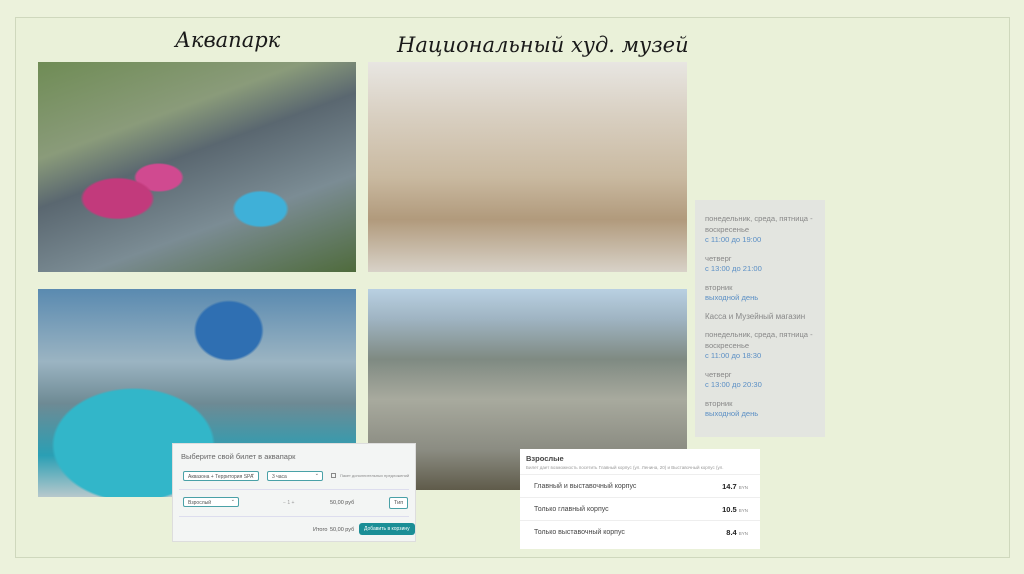 The image size is (1024, 574). What do you see at coordinates (729, 486) in the screenshot?
I see `price-value: 14.7` at bounding box center [729, 486].